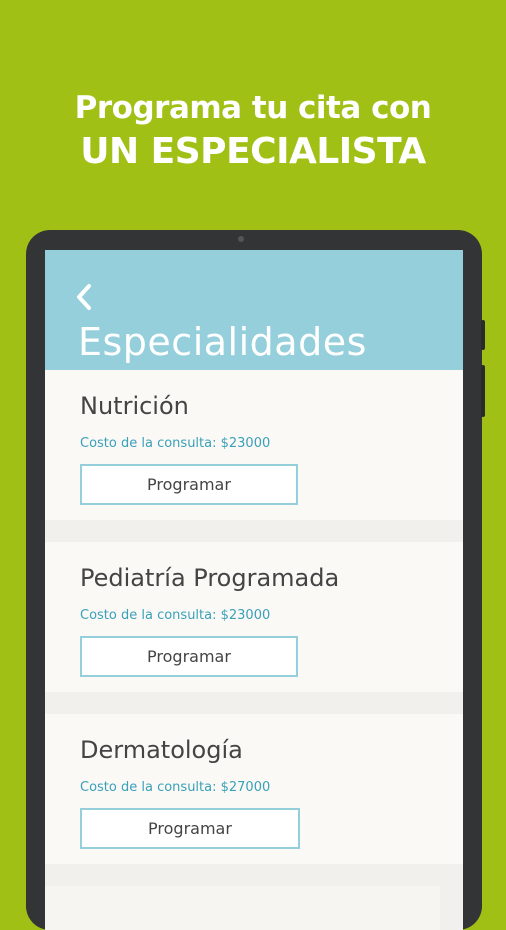  I want to click on specialty-name: Dermatología, so click(161, 750).